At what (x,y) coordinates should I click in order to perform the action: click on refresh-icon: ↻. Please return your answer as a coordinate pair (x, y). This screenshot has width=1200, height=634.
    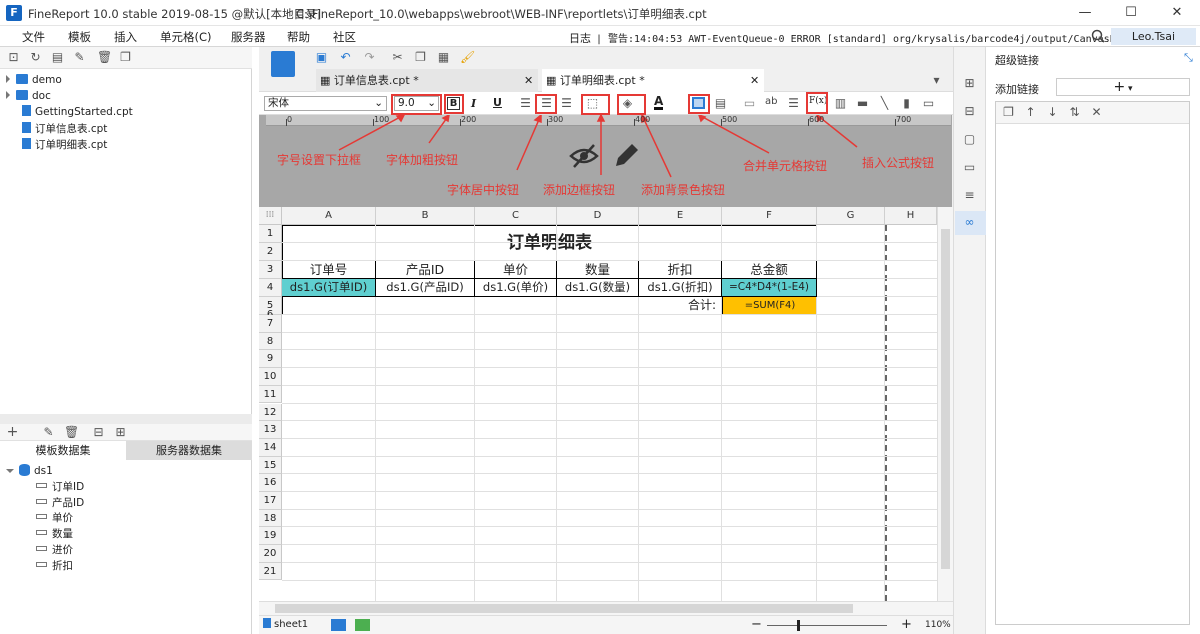
    Looking at the image, I should click on (35, 57).